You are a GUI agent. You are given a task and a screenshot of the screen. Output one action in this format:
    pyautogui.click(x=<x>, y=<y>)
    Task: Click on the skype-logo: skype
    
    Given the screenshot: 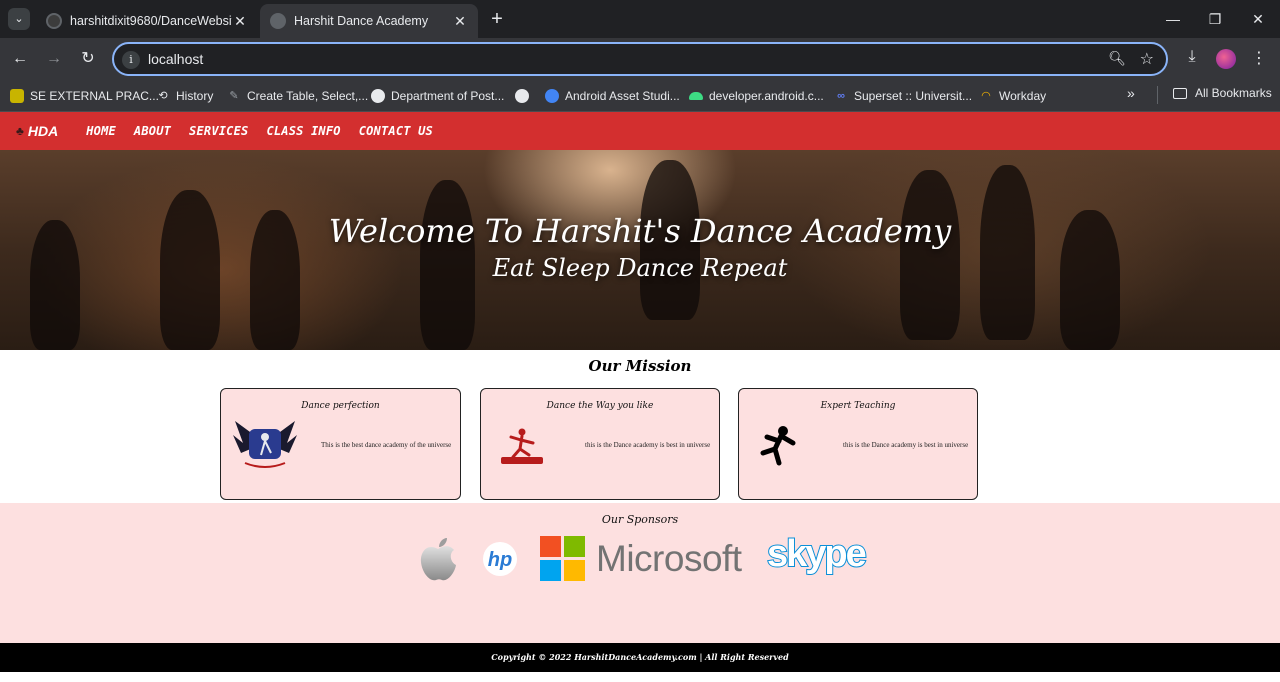 What is the action you would take?
    pyautogui.click(x=817, y=554)
    